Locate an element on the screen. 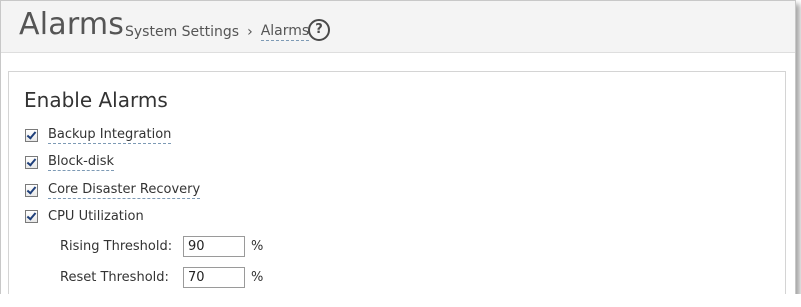 This screenshot has width=801, height=307. alarm-cpu-utilization: CPU Utilization is located at coordinates (84, 216).